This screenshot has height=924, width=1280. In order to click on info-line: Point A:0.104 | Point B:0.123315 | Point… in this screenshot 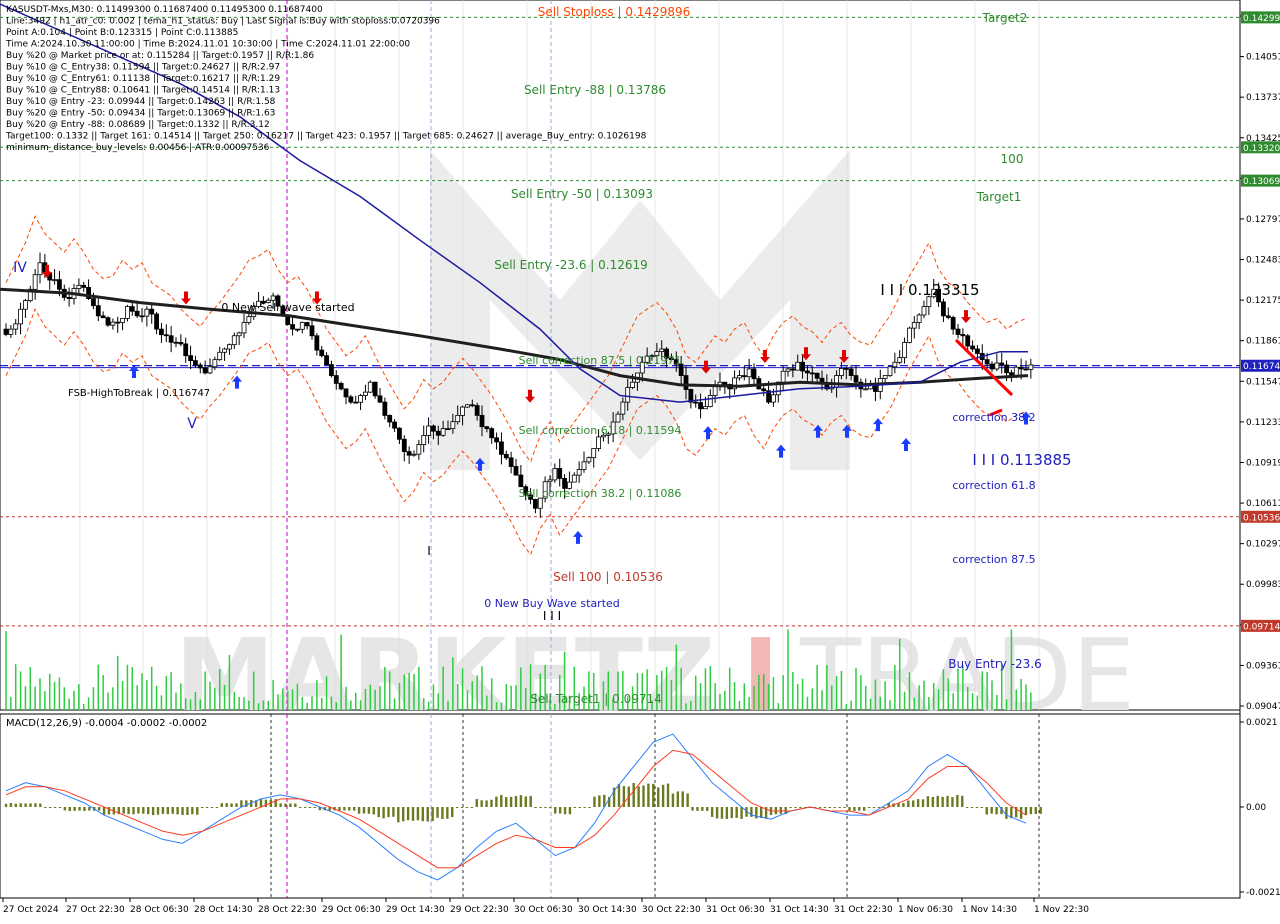, I will do `click(122, 33)`.